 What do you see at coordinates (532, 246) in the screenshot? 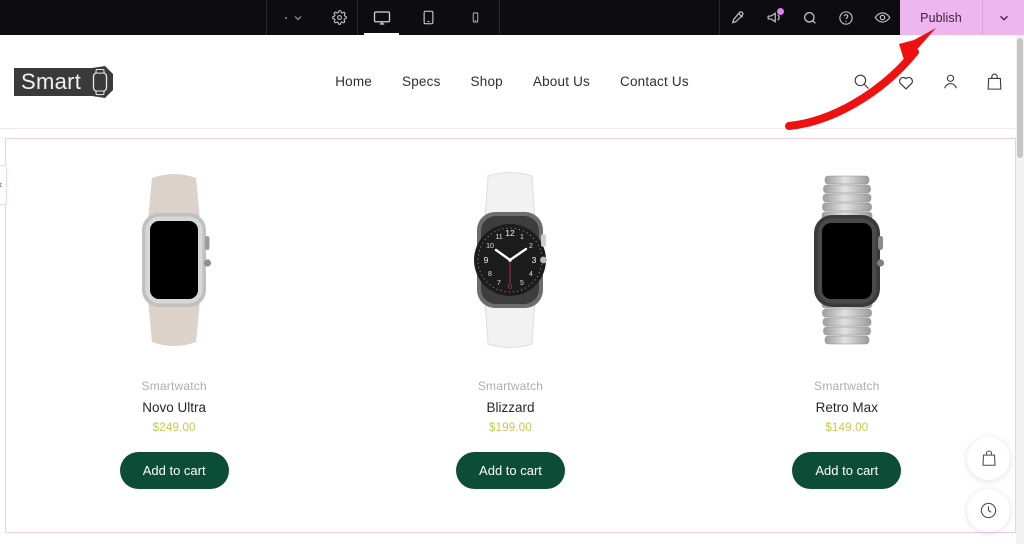
I see `svg-text: 2` at bounding box center [532, 246].